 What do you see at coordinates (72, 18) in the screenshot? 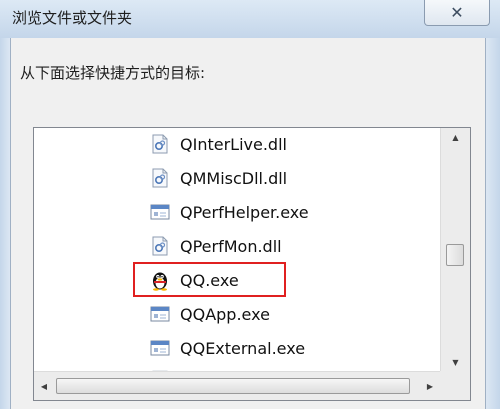
I see `dialog-title: 浏览文件或文件夹` at bounding box center [72, 18].